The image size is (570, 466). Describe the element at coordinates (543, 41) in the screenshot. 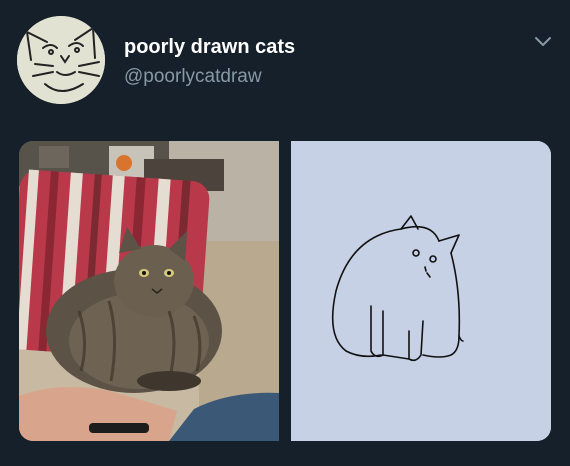

I see `chevron-down-icon` at that location.